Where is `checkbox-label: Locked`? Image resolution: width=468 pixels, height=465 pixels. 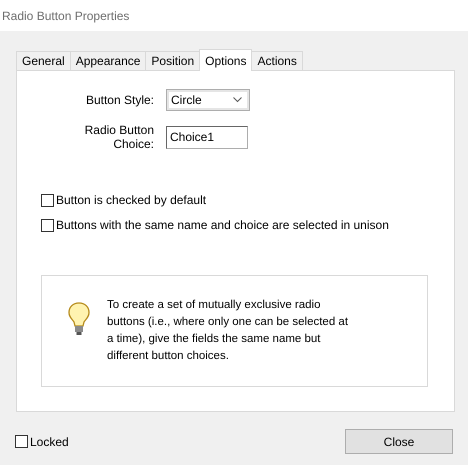
checkbox-label: Locked is located at coordinates (49, 441).